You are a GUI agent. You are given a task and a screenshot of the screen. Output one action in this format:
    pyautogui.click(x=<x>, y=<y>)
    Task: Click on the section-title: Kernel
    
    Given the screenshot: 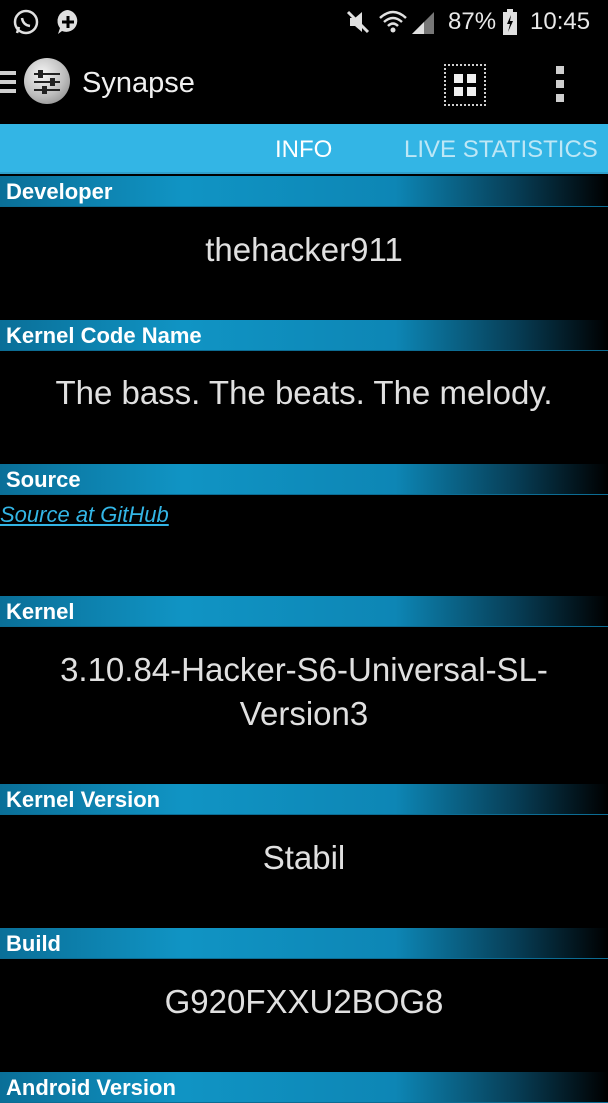 What is the action you would take?
    pyautogui.click(x=40, y=611)
    